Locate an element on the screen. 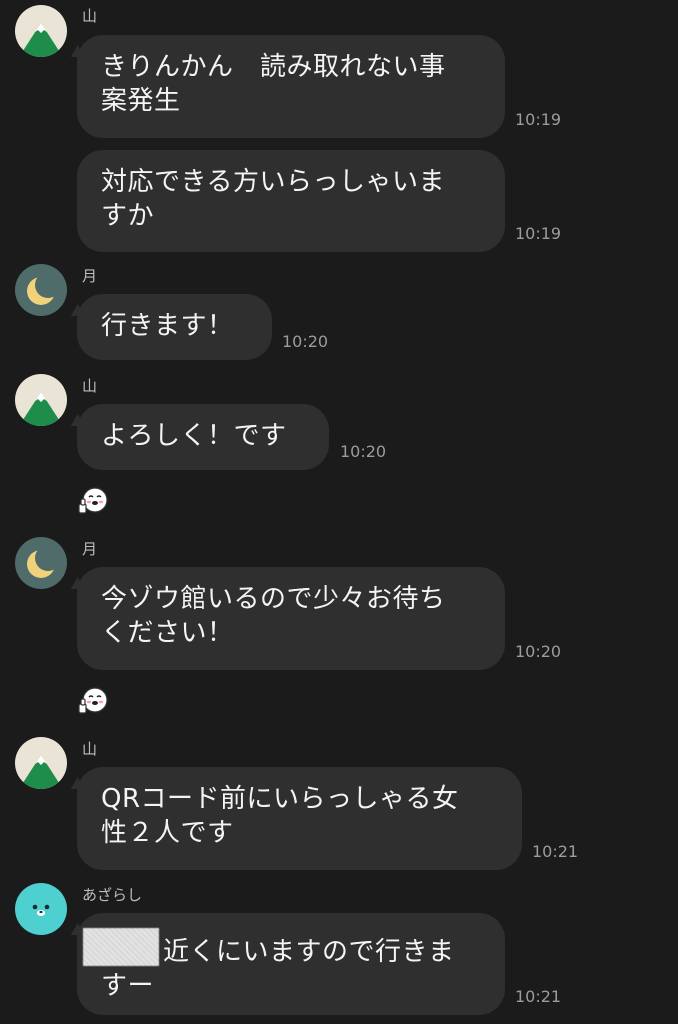  message-bubble: 行きます！ is located at coordinates (174, 327).